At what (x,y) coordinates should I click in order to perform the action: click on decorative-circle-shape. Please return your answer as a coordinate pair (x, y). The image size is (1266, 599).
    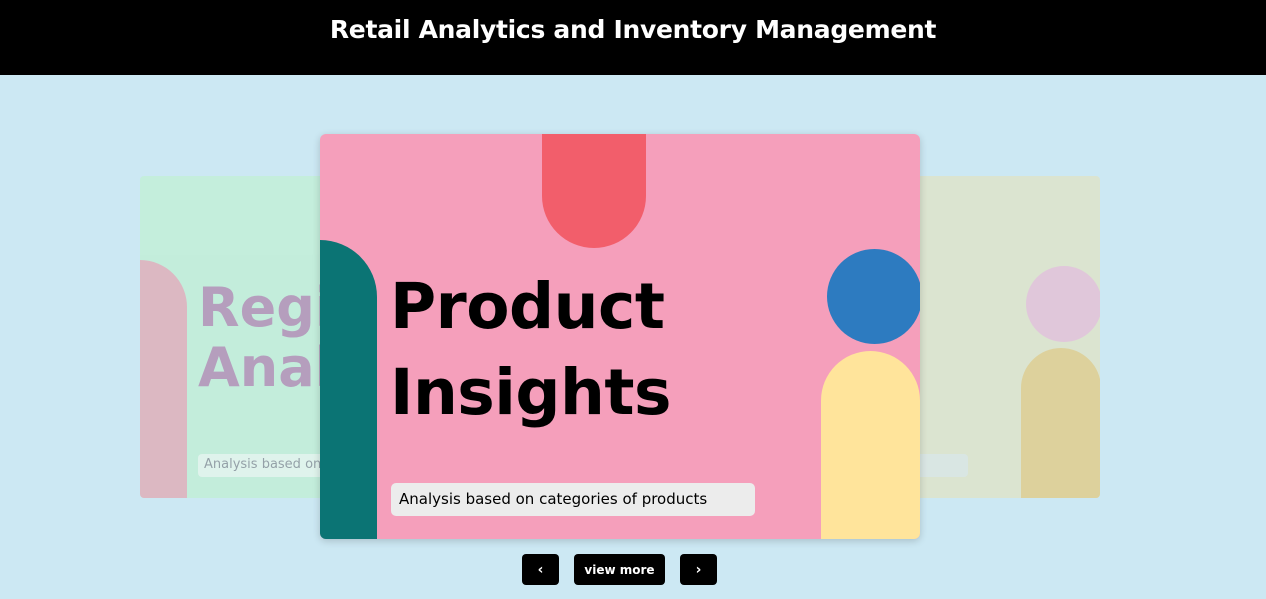
    Looking at the image, I should click on (1063, 304).